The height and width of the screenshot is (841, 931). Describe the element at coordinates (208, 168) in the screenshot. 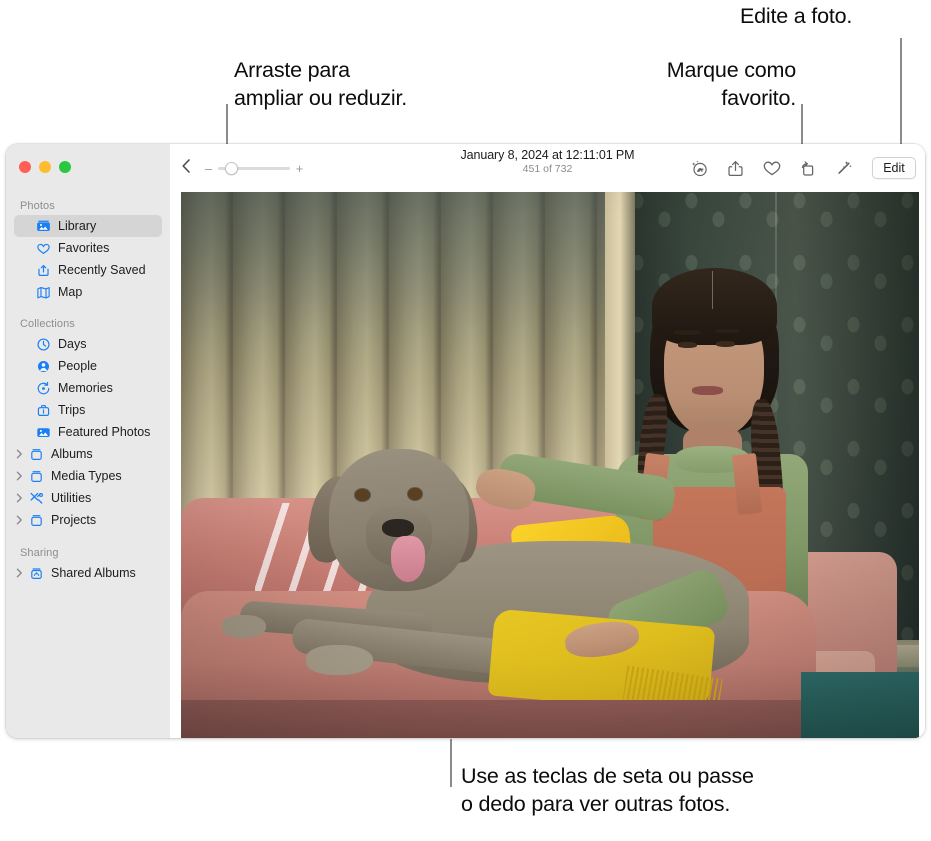

I see `zoom-out-label: –` at that location.